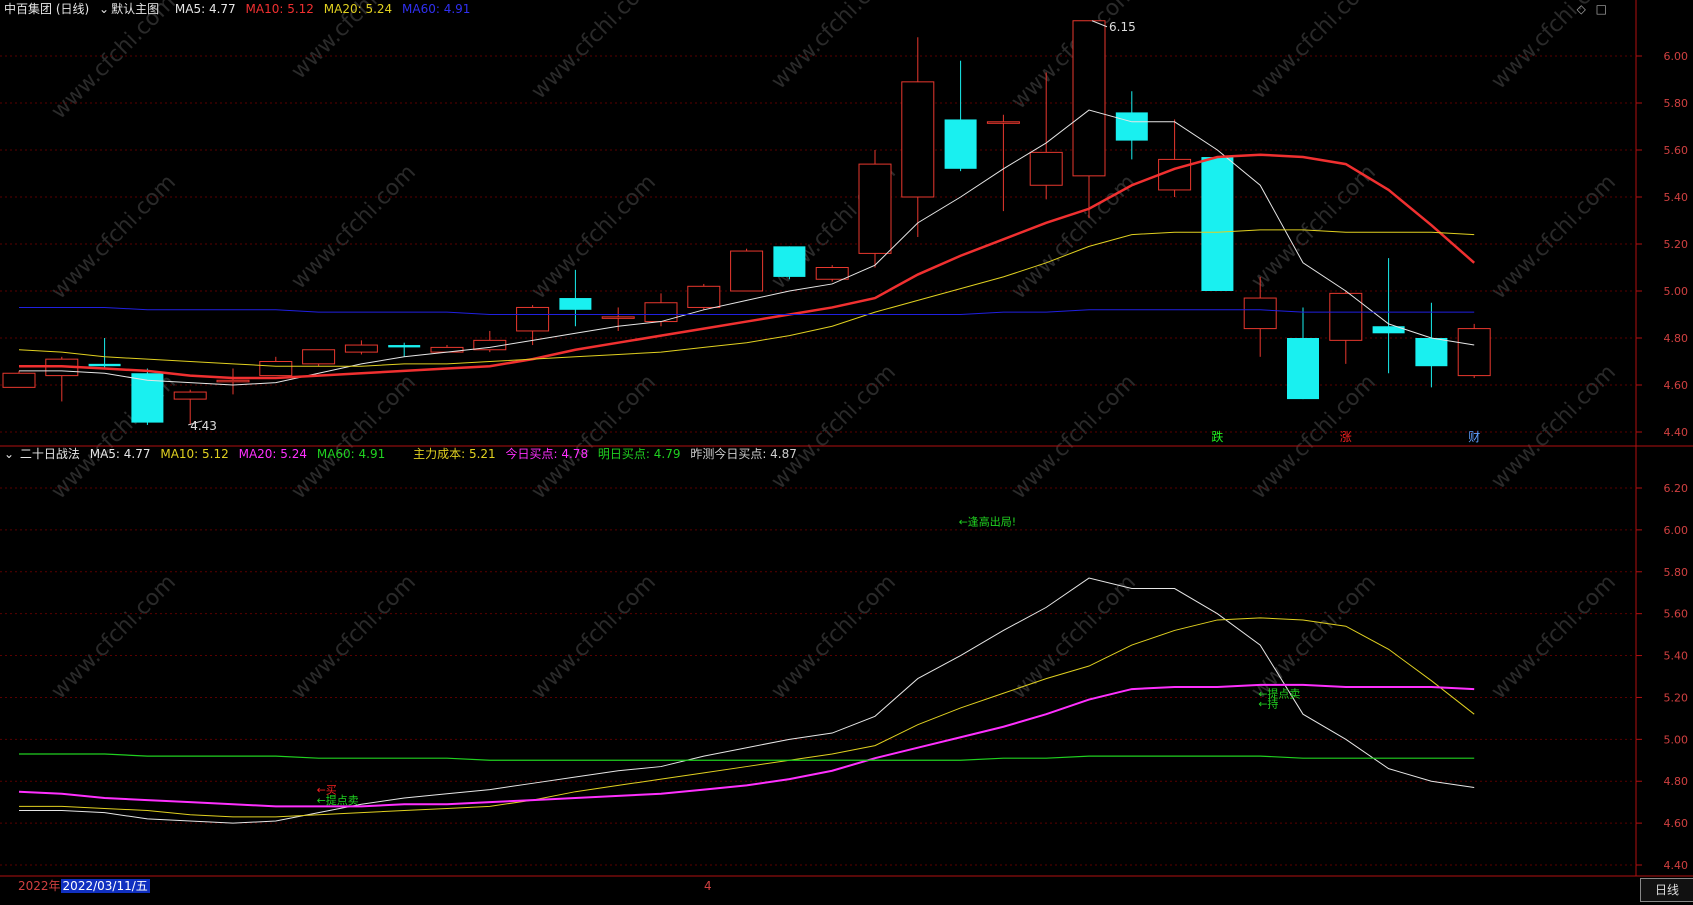 This screenshot has width=1693, height=905. What do you see at coordinates (1346, 436) in the screenshot?
I see `signal-label: 涨` at bounding box center [1346, 436].